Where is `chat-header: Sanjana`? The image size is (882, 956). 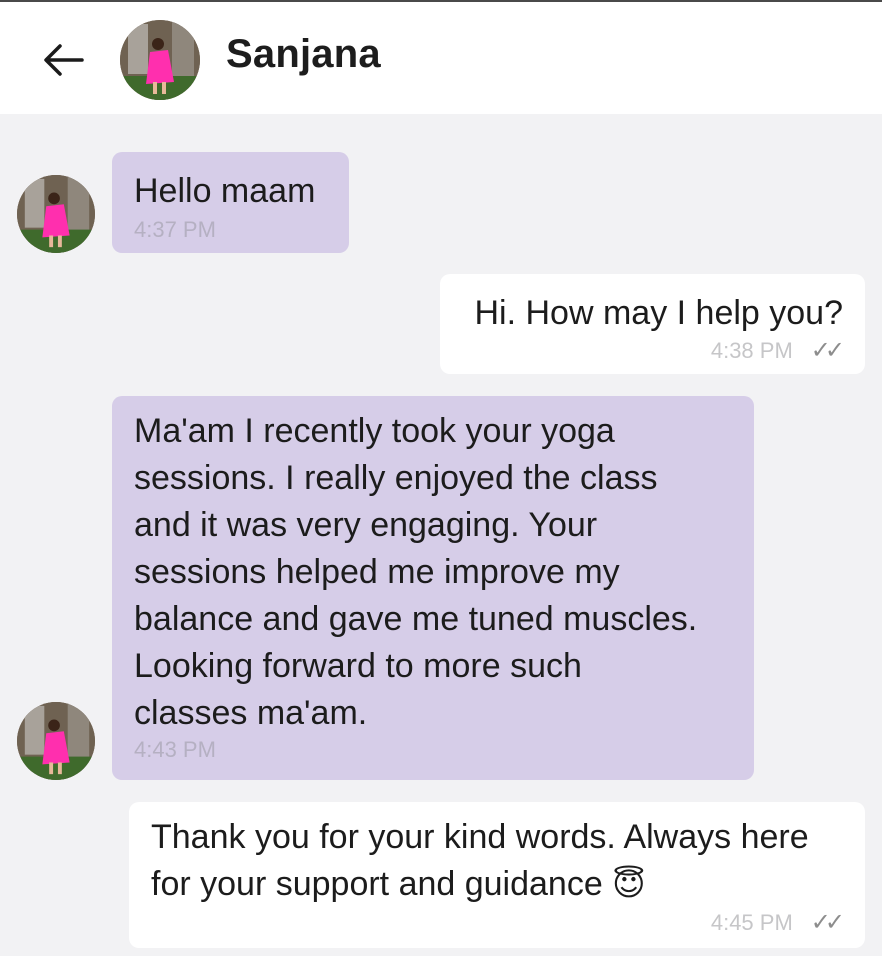
chat-header: Sanjana is located at coordinates (441, 57).